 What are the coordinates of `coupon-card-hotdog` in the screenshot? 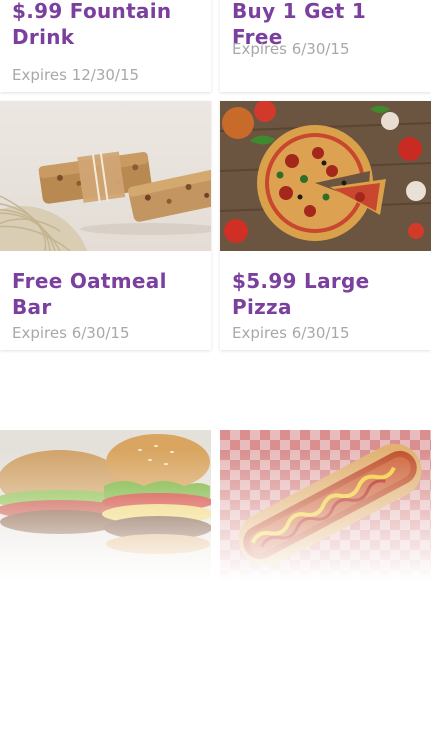 It's located at (325, 505).